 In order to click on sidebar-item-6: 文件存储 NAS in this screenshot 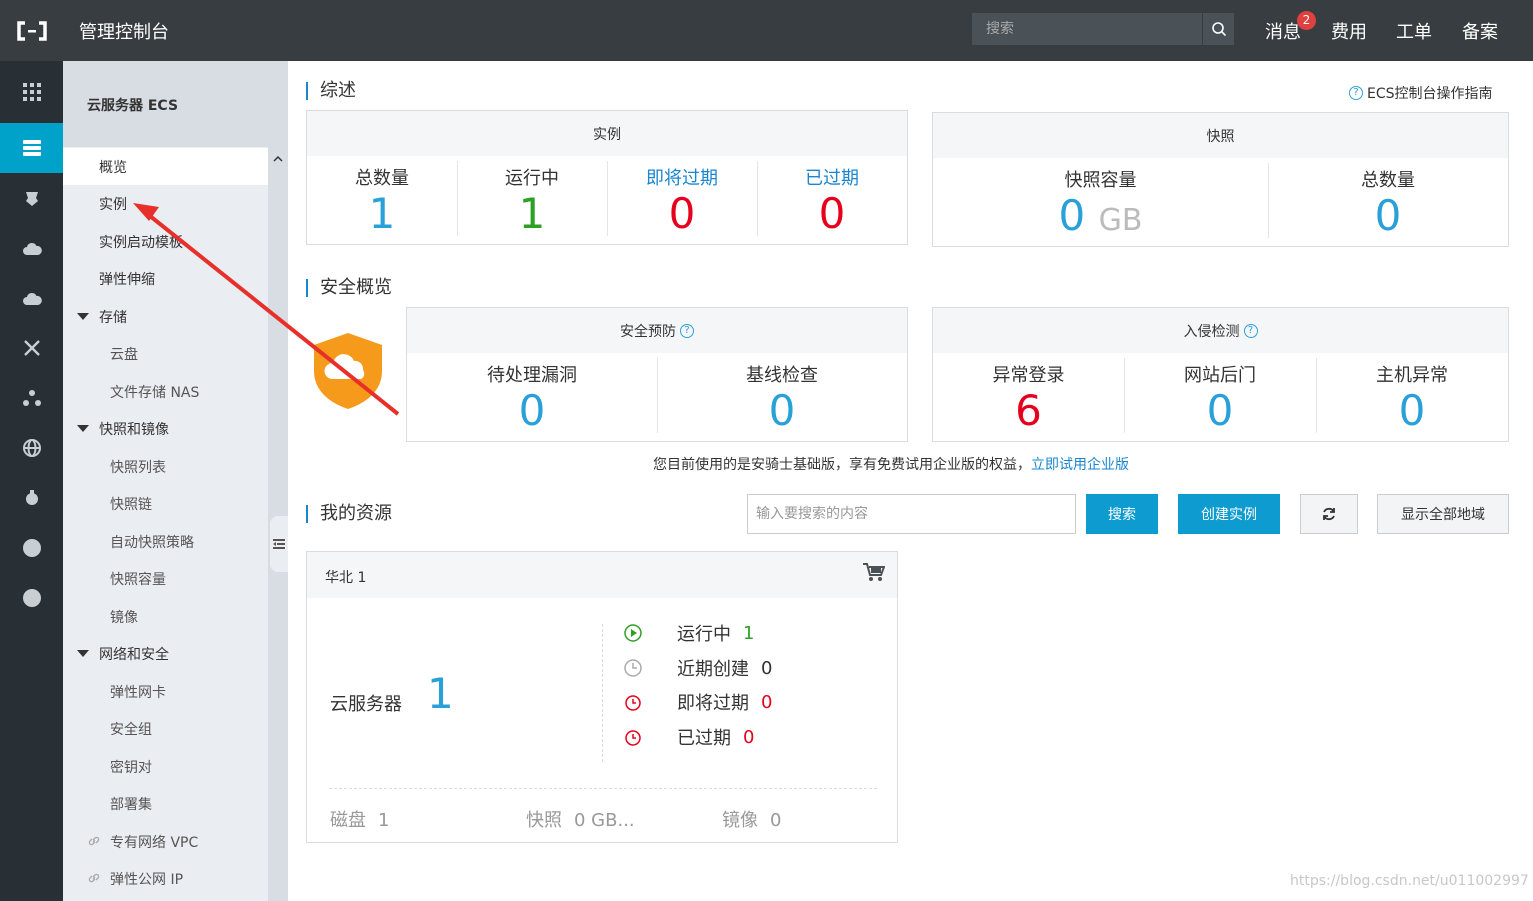, I will do `click(165, 391)`.